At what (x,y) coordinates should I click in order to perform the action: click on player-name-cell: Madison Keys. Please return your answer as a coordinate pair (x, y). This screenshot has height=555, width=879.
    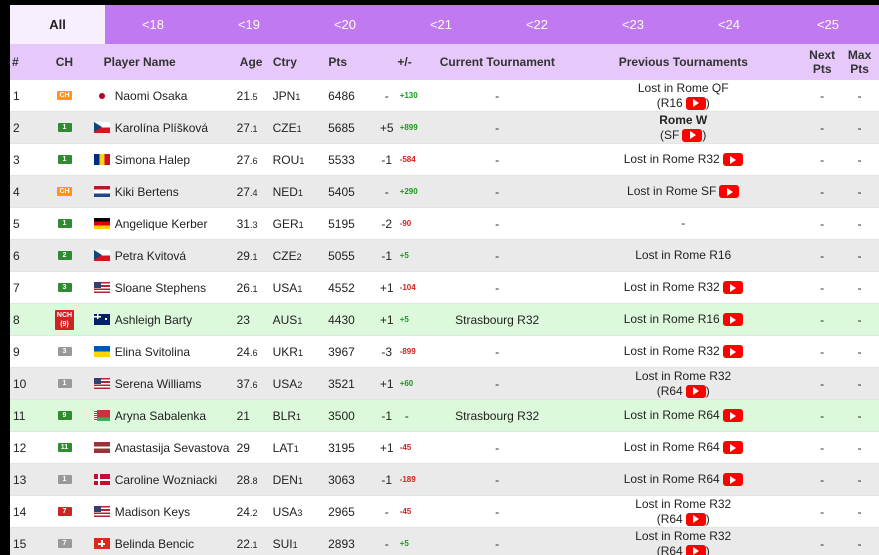
    Looking at the image, I should click on (163, 512).